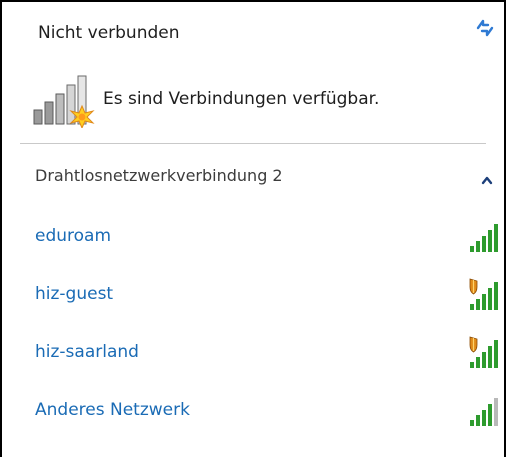  I want to click on connections-available-message: Es sind Verbindungen verfügbar., so click(241, 99).